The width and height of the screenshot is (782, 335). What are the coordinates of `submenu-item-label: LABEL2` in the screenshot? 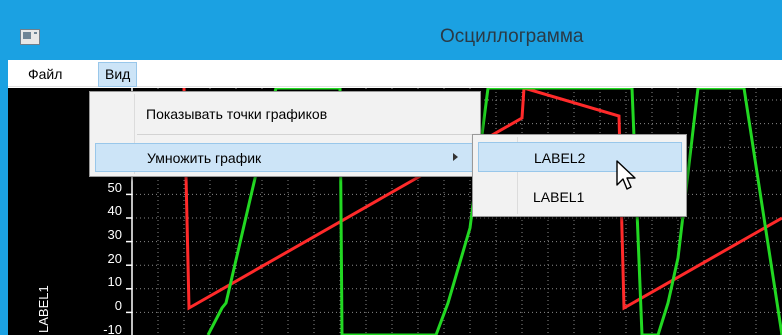 It's located at (560, 158).